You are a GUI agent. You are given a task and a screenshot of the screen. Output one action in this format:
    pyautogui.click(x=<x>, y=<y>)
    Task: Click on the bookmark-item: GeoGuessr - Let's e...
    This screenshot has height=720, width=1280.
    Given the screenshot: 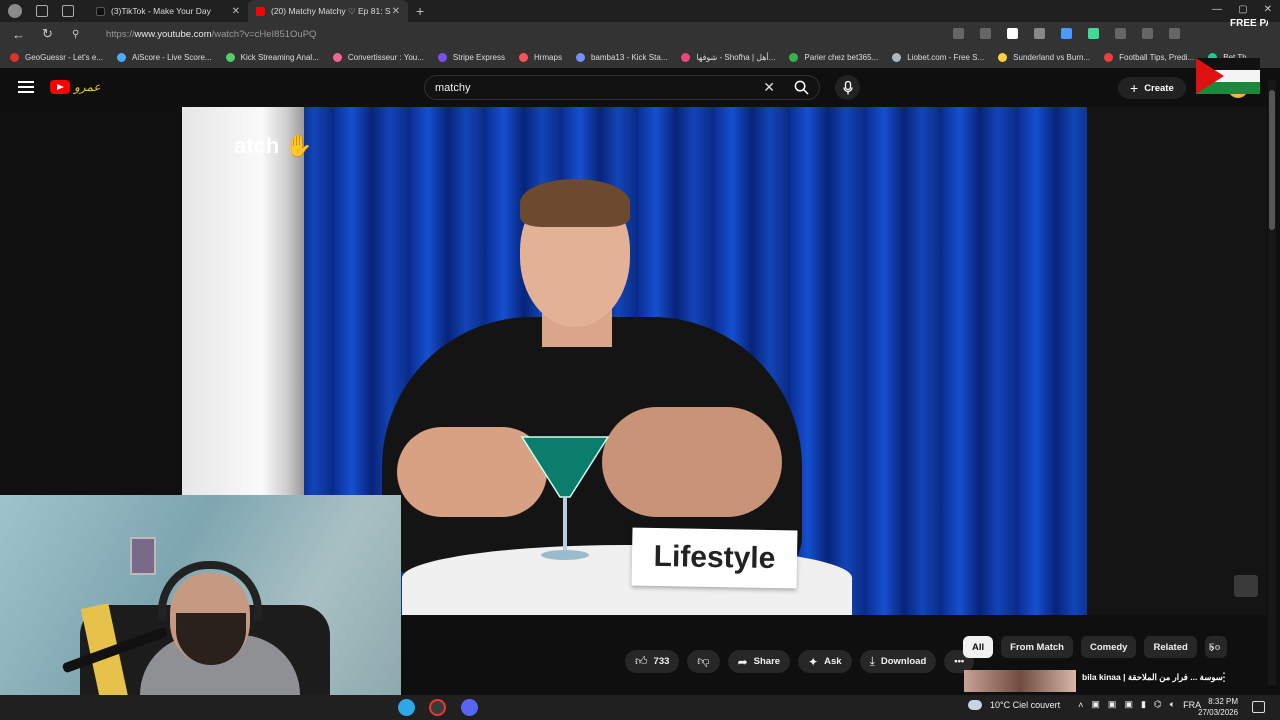 What is the action you would take?
    pyautogui.click(x=57, y=57)
    